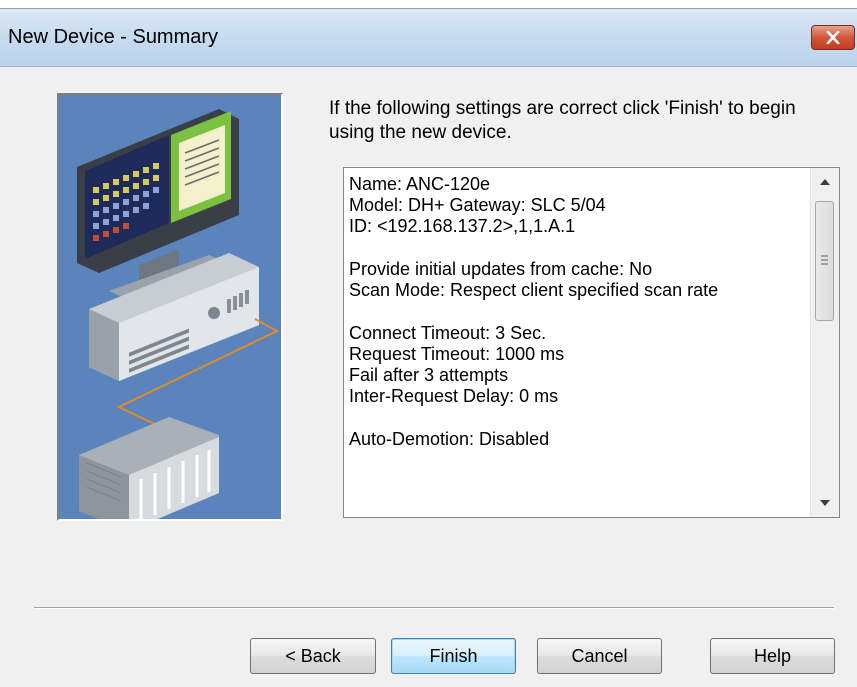 This screenshot has width=857, height=687. I want to click on summary-line-request-timeout: Request Timeout: 1000 ms, so click(457, 354).